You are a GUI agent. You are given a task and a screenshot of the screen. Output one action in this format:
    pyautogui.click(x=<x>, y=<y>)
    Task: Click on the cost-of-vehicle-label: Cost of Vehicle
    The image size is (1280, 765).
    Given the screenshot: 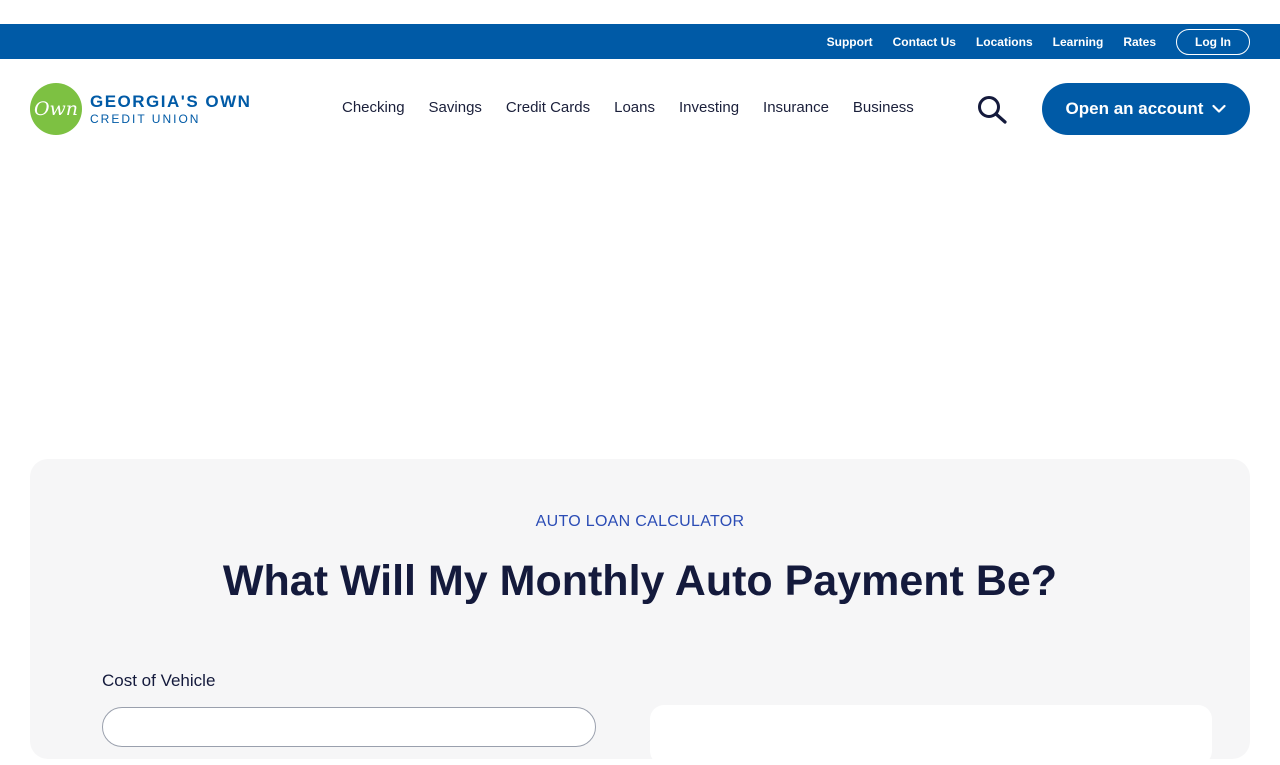 What is the action you would take?
    pyautogui.click(x=159, y=680)
    